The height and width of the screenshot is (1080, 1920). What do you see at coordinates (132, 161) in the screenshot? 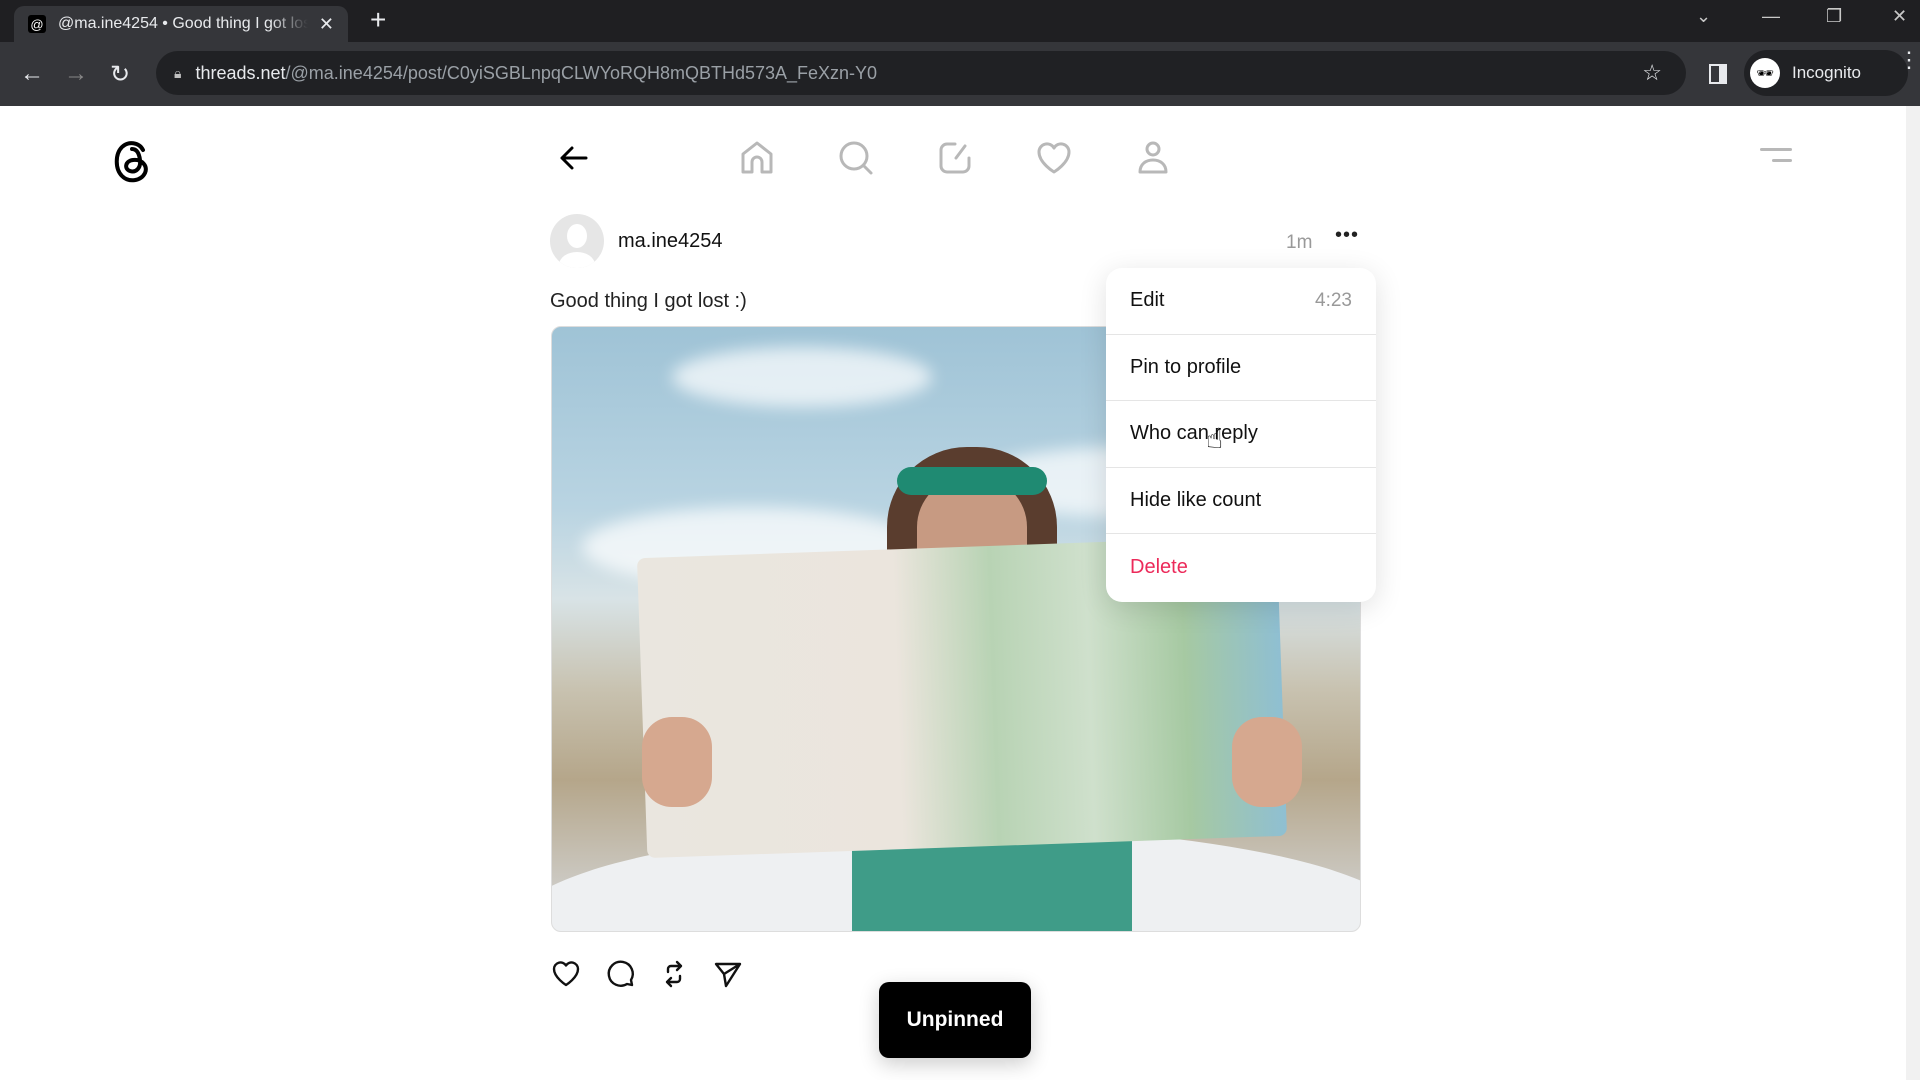
I see `threads-logo-icon` at bounding box center [132, 161].